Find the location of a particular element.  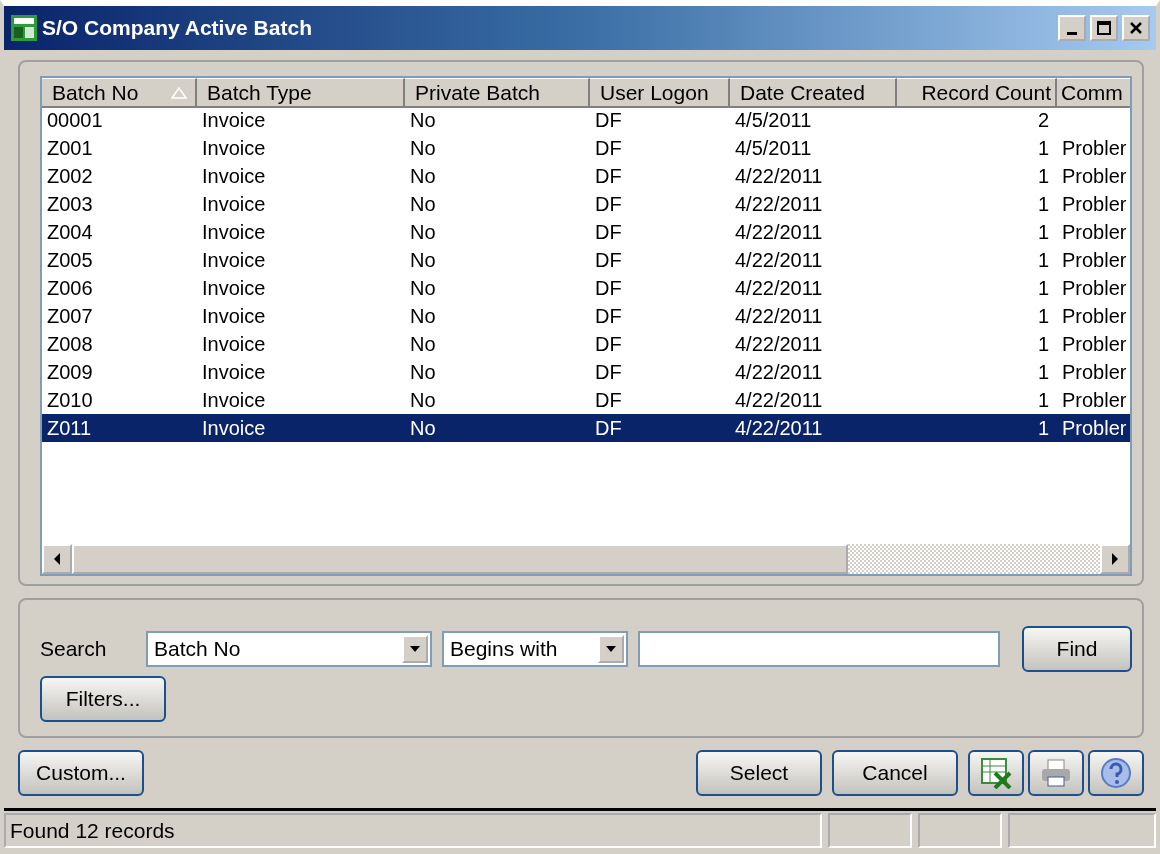

table-cell-text: Z009 is located at coordinates (70, 372).